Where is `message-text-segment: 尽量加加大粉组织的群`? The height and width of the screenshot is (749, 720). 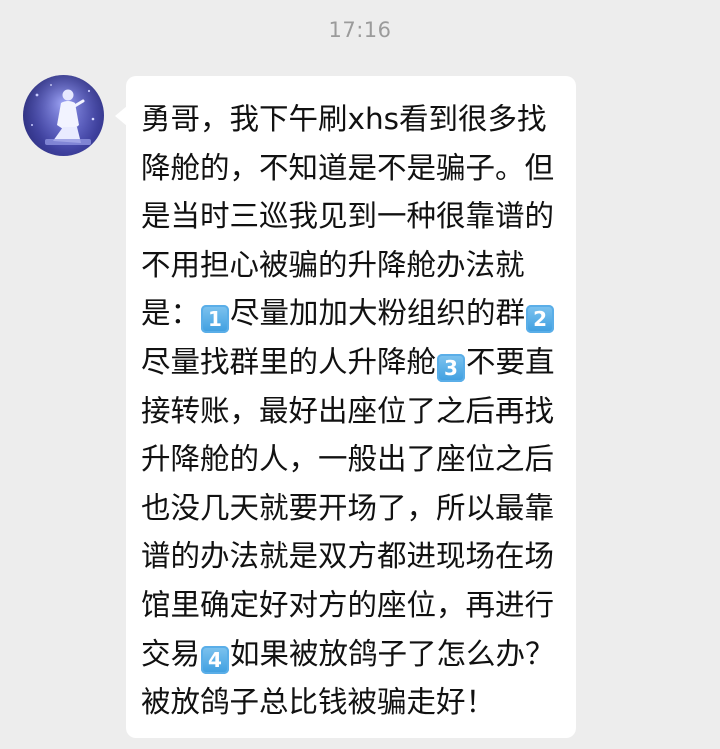
message-text-segment: 尽量加加大粉组织的群 is located at coordinates (378, 313).